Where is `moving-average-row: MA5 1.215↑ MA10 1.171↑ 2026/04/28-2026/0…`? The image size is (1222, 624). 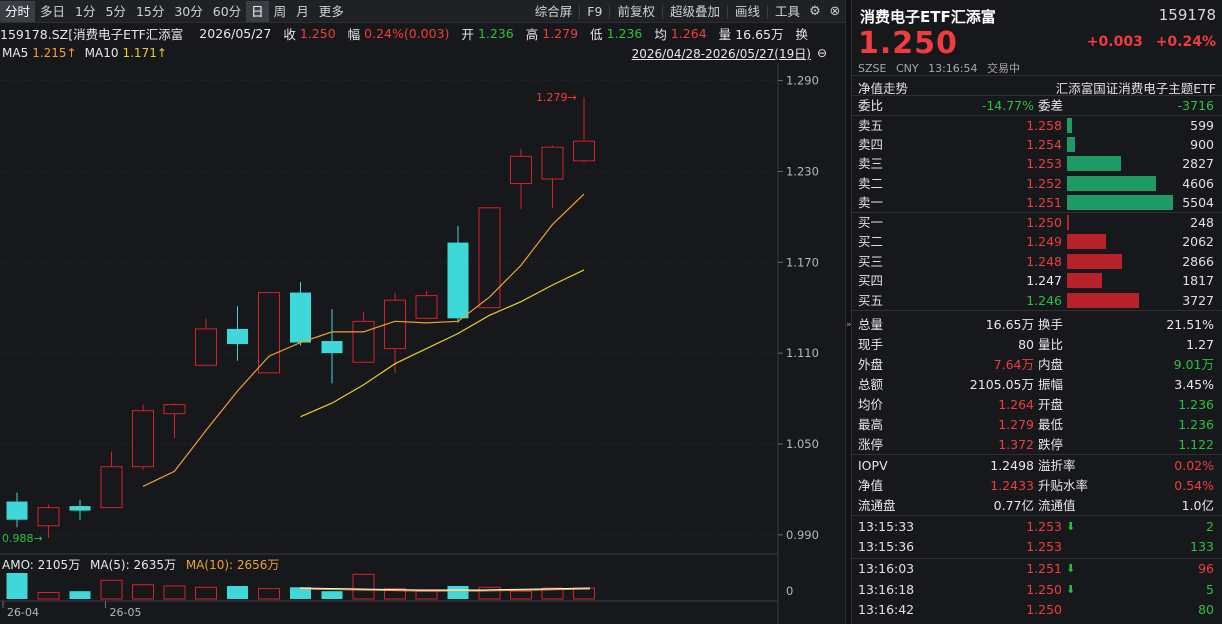
moving-average-row: MA5 1.215↑ MA10 1.171↑ 2026/04/28-2026/0… is located at coordinates (422, 53).